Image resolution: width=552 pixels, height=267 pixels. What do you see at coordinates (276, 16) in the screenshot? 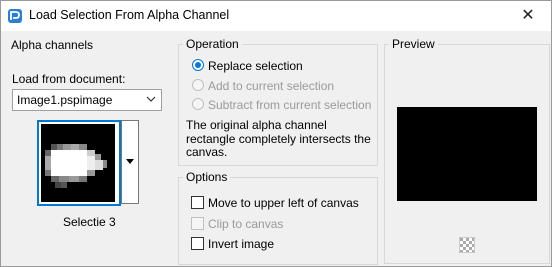
I see `title-bar: Load Selection From Alpha Channel ✕` at bounding box center [276, 16].